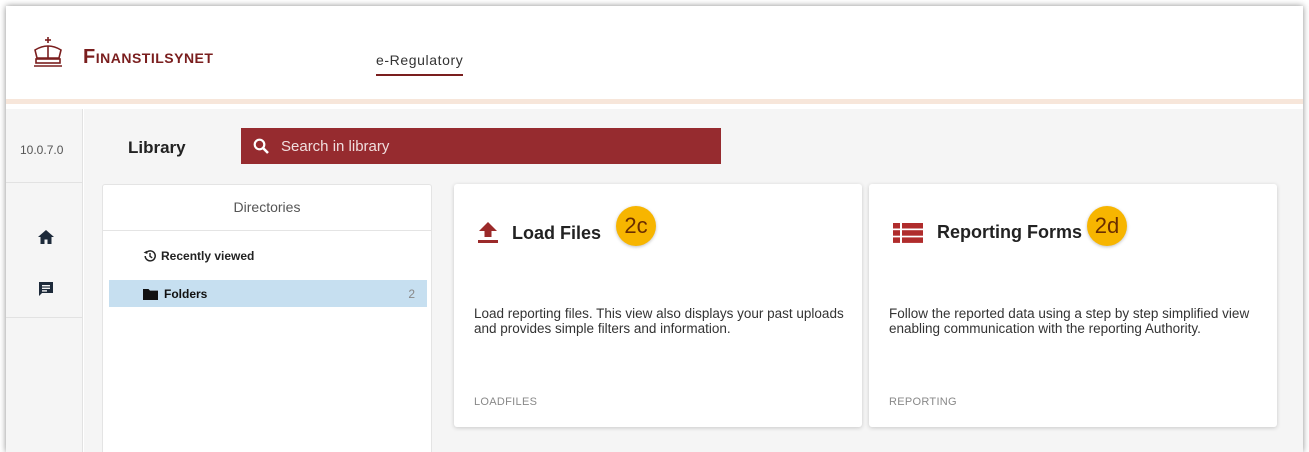  Describe the element at coordinates (261, 146) in the screenshot. I see `search-icon` at that location.